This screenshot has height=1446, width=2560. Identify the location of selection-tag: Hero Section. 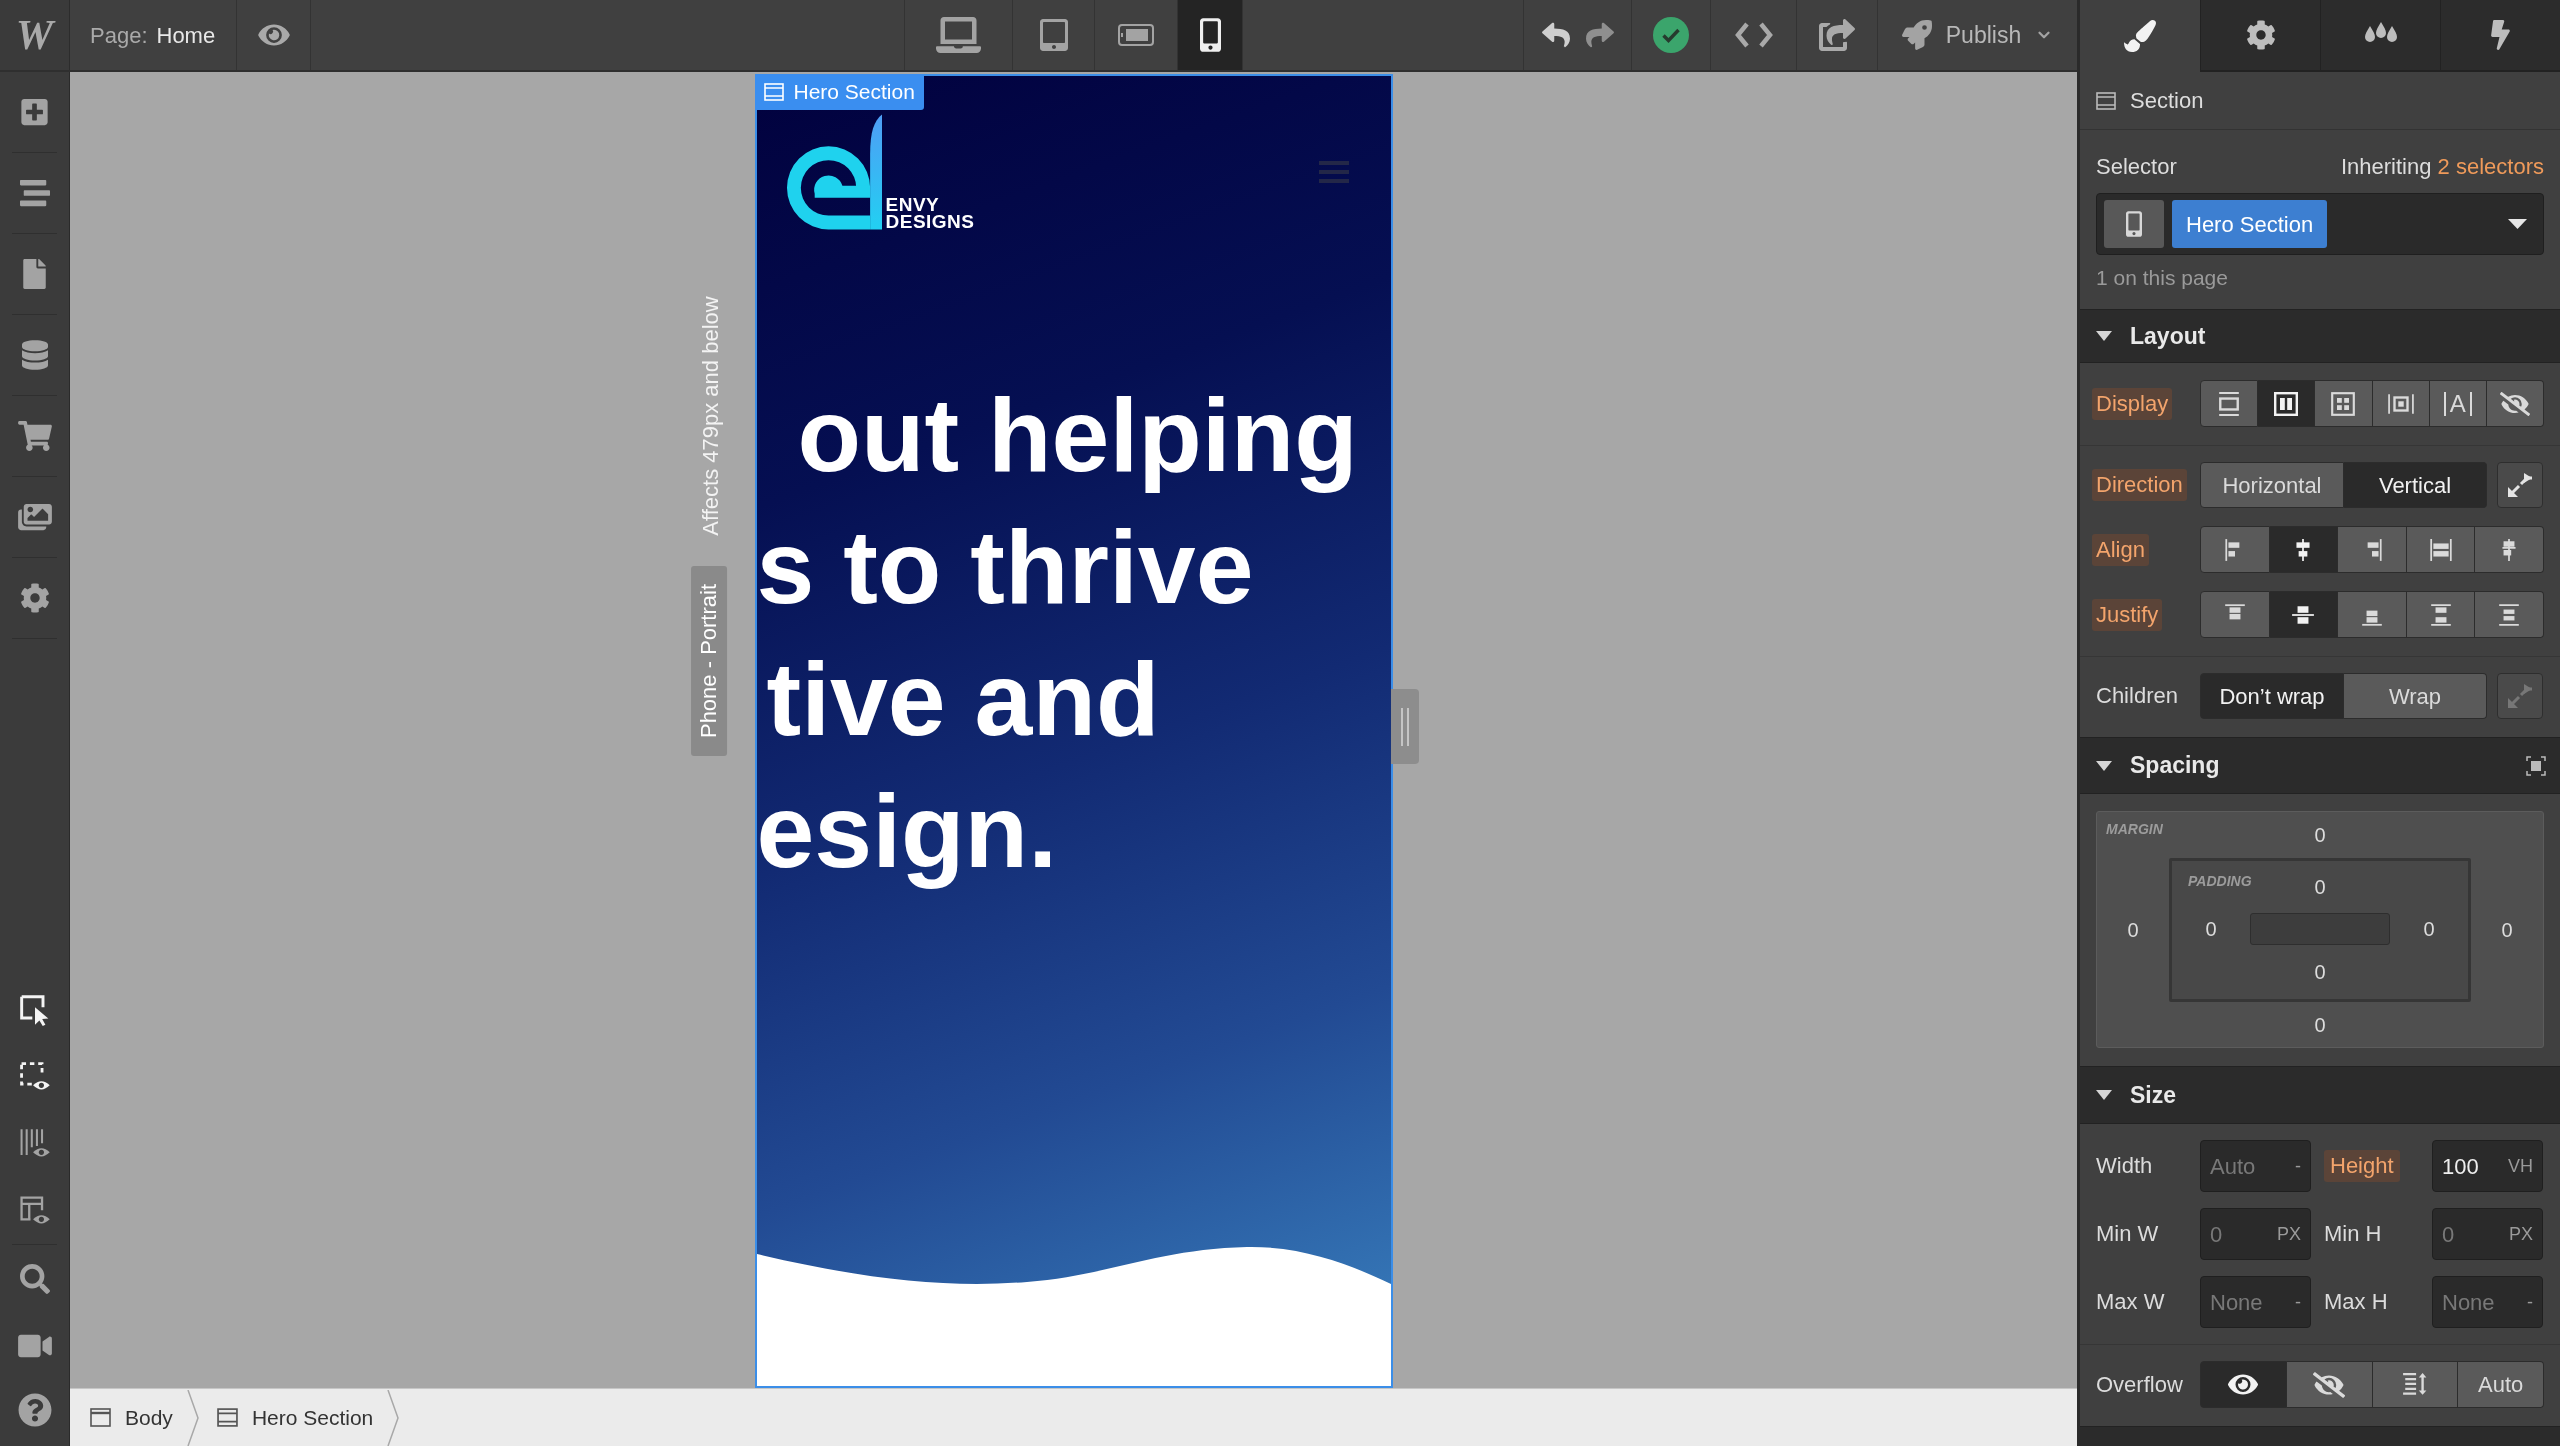
(839, 92).